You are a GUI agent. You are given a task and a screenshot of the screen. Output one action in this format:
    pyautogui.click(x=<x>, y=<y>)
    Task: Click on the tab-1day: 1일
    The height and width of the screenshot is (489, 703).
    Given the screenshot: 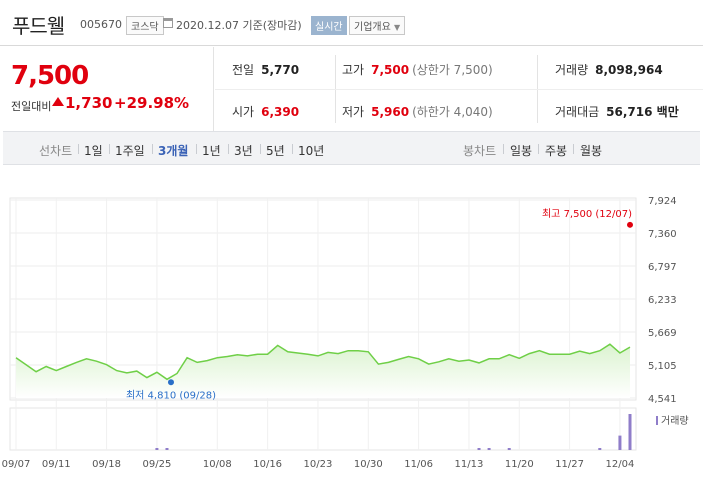 What is the action you would take?
    pyautogui.click(x=93, y=150)
    